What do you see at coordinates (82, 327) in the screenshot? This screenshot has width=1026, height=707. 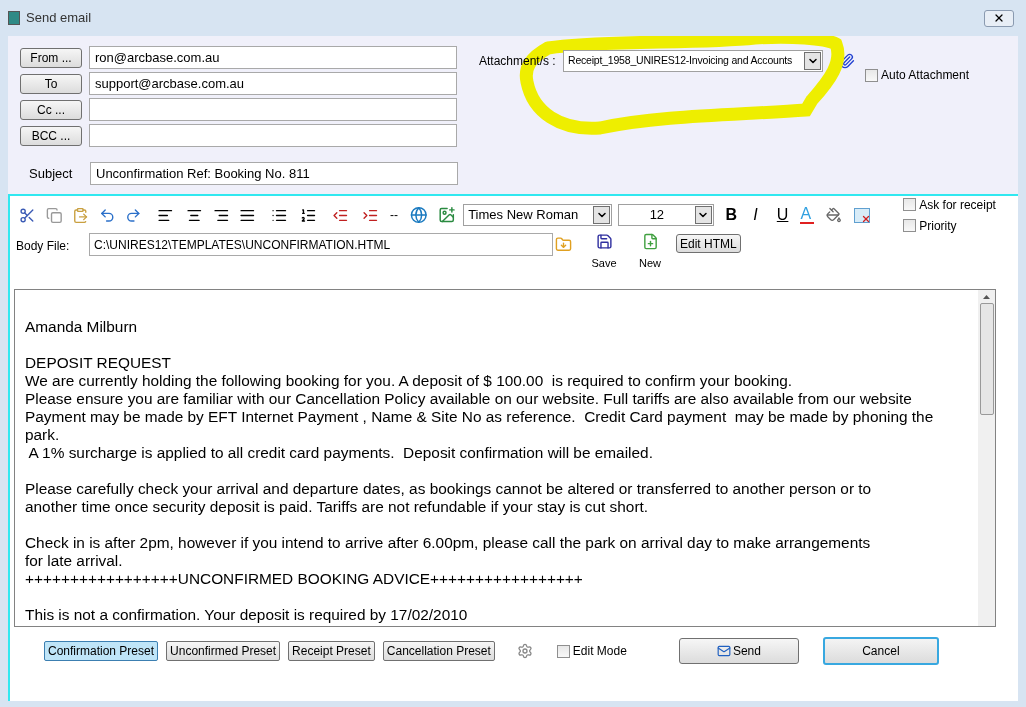 I see `body-text-line: Amanda Milburn` at bounding box center [82, 327].